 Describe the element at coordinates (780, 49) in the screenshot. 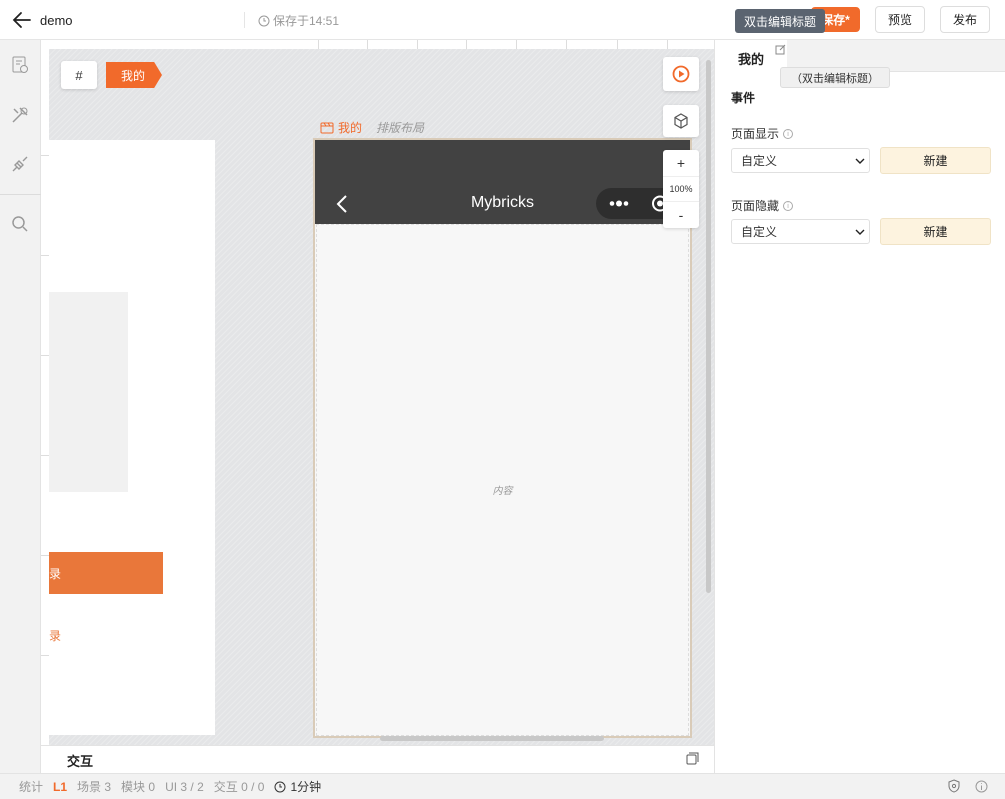

I see `edit-title-icon` at that location.